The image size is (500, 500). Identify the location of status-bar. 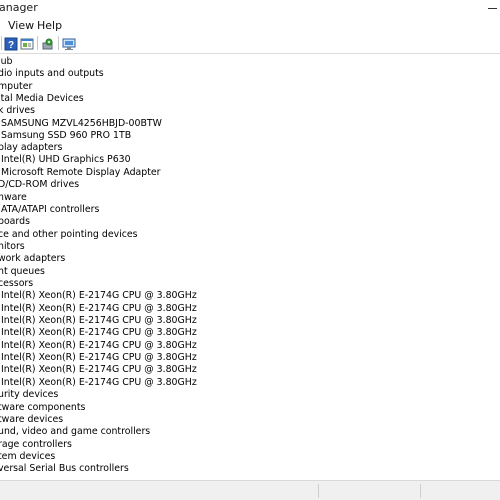
(250, 490).